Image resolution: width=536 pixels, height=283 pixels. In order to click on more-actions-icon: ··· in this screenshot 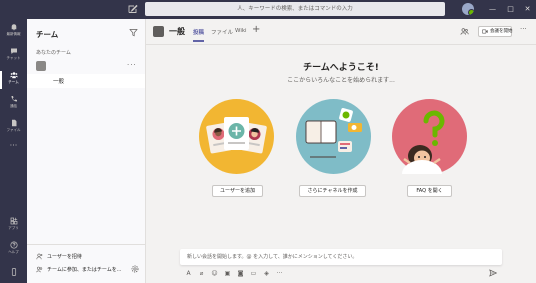, I will do `click(279, 273)`.